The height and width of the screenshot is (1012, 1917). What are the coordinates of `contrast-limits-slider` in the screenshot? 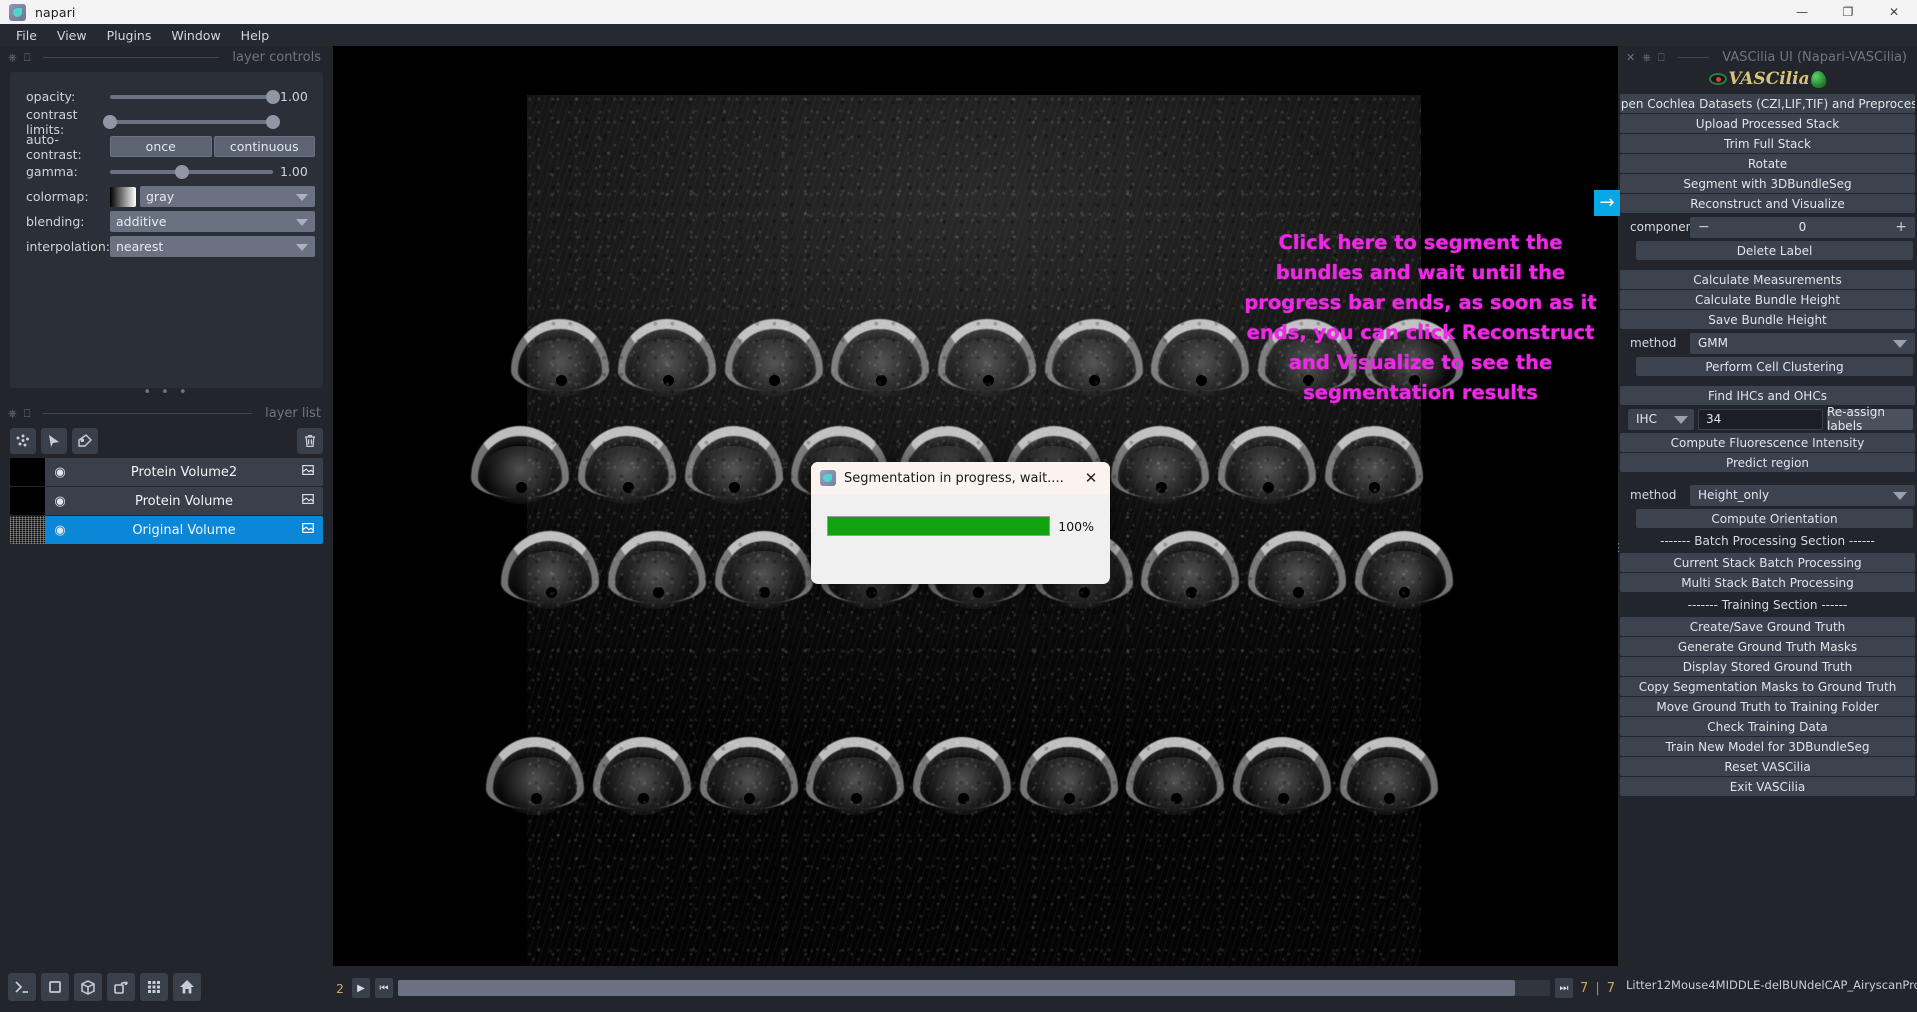 It's located at (191, 122).